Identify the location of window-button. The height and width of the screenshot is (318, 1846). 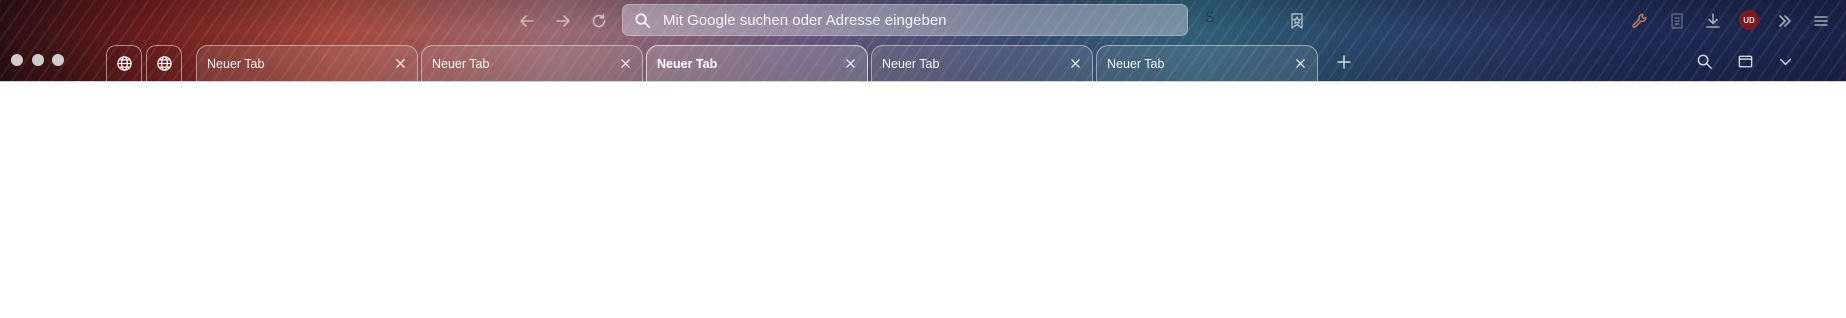
(1745, 61).